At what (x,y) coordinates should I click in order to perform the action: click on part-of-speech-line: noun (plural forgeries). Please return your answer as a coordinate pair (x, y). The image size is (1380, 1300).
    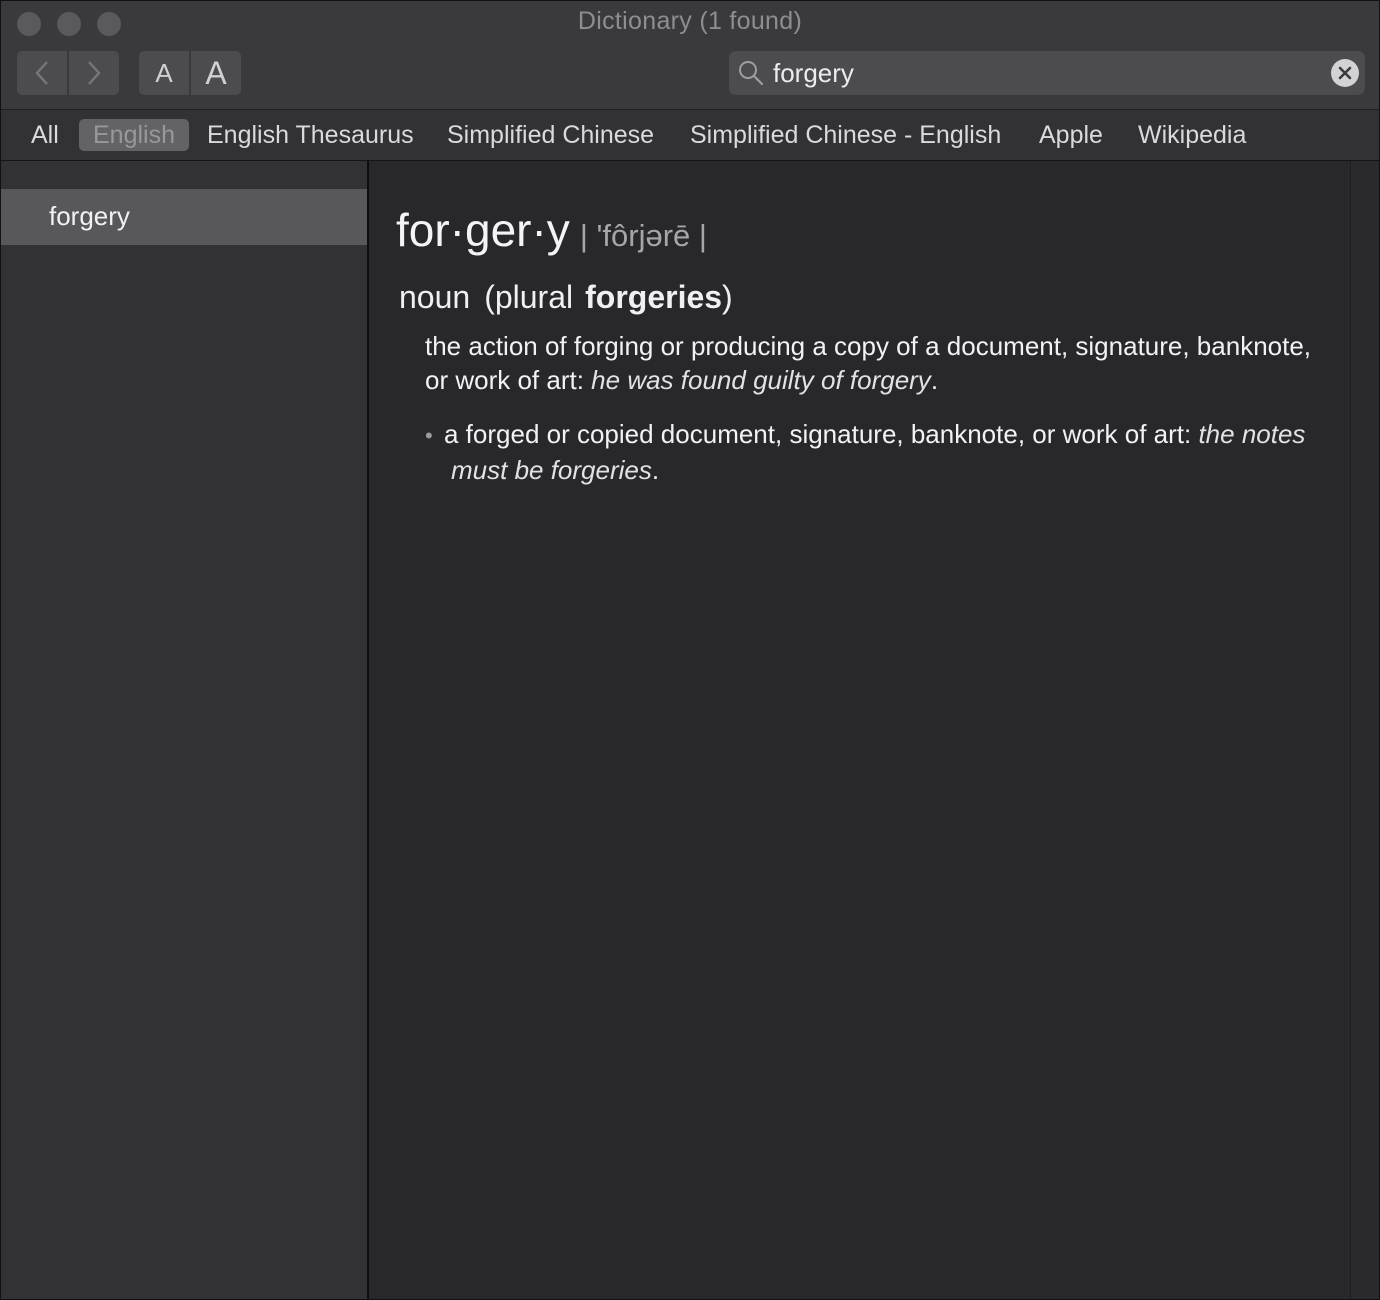
    Looking at the image, I should click on (566, 297).